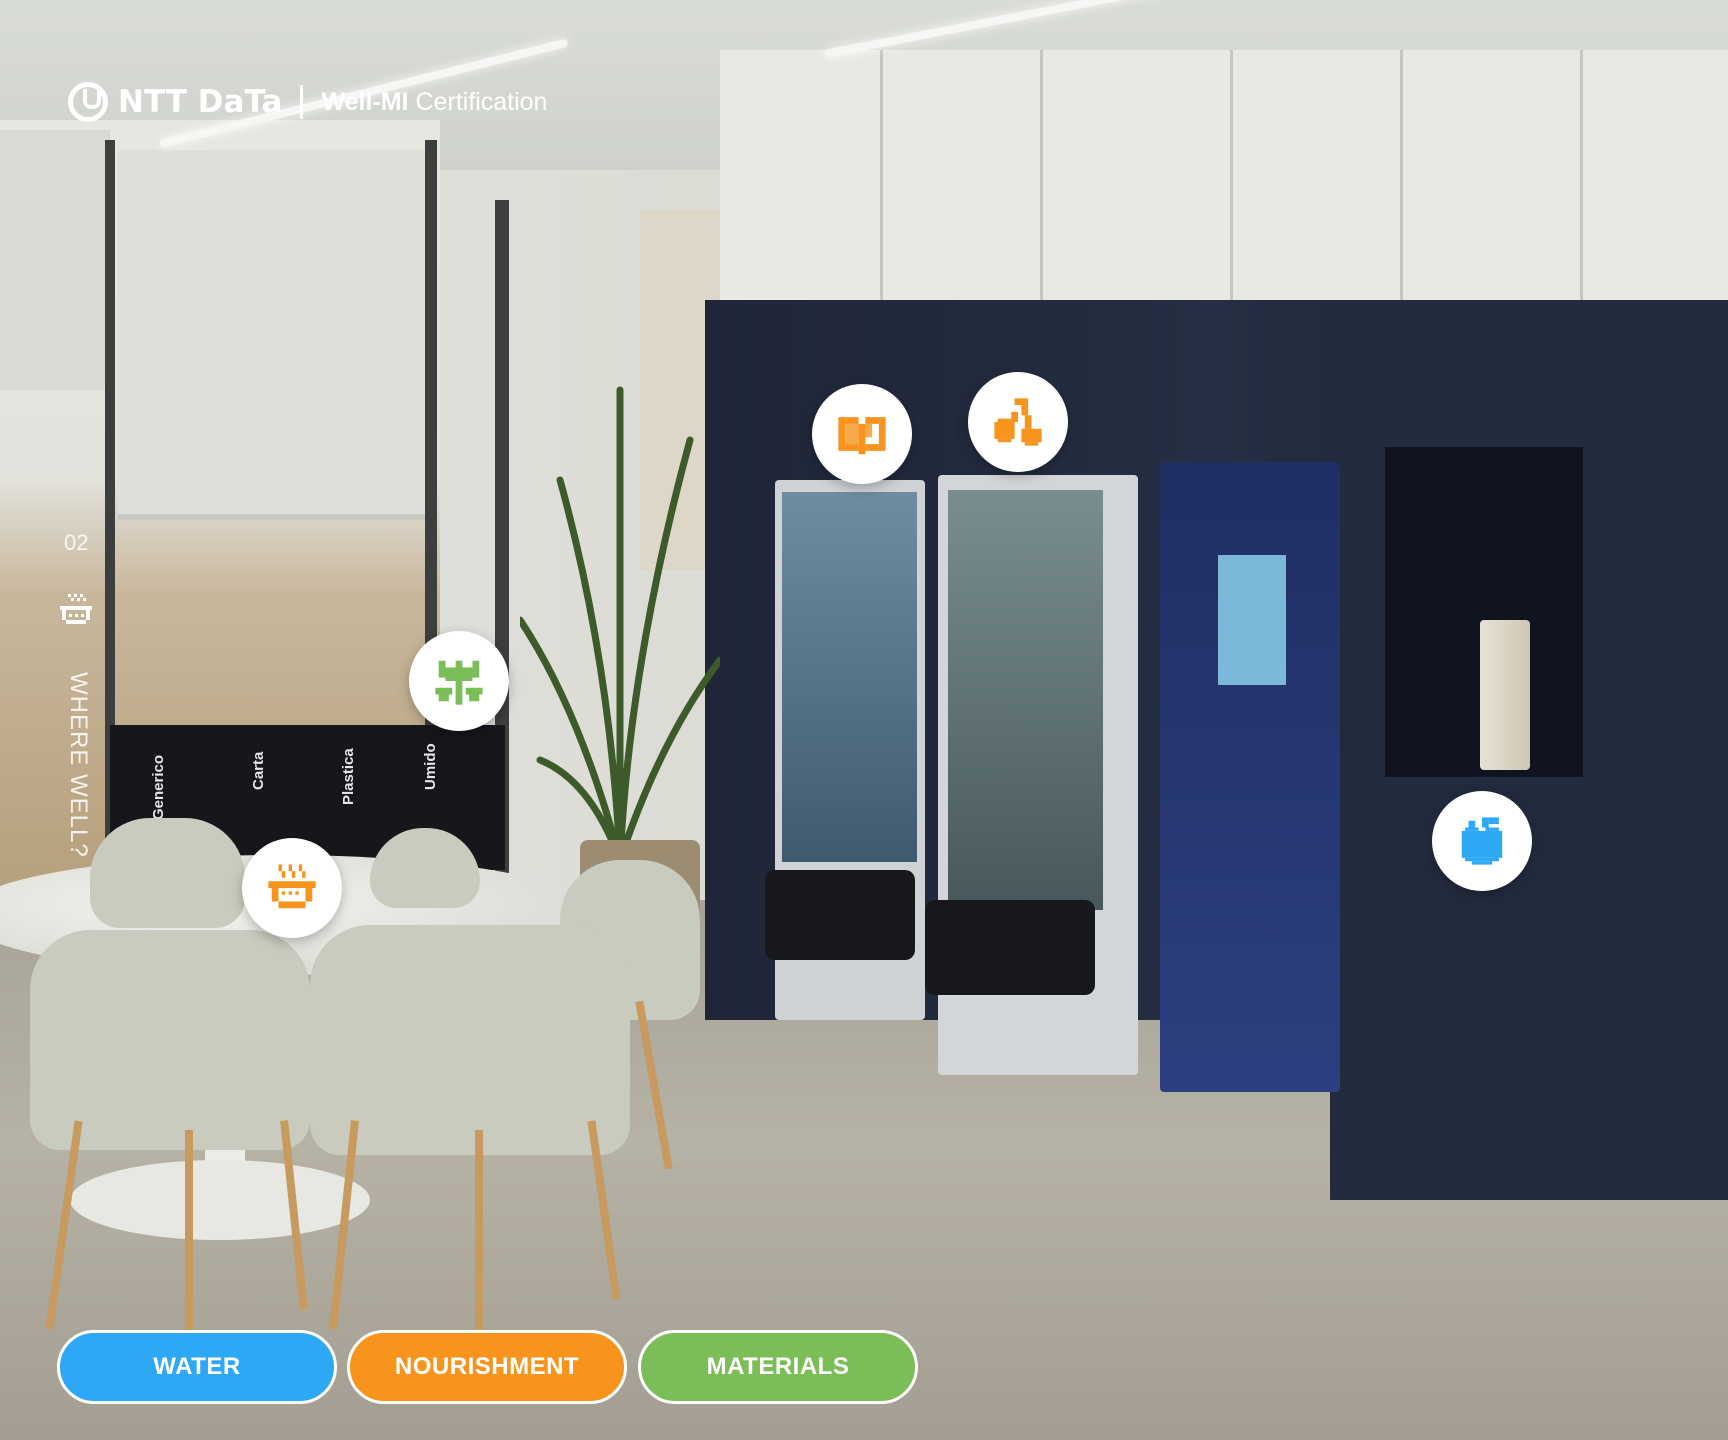 The width and height of the screenshot is (1728, 1440). I want to click on cherries-icon, so click(1018, 422).